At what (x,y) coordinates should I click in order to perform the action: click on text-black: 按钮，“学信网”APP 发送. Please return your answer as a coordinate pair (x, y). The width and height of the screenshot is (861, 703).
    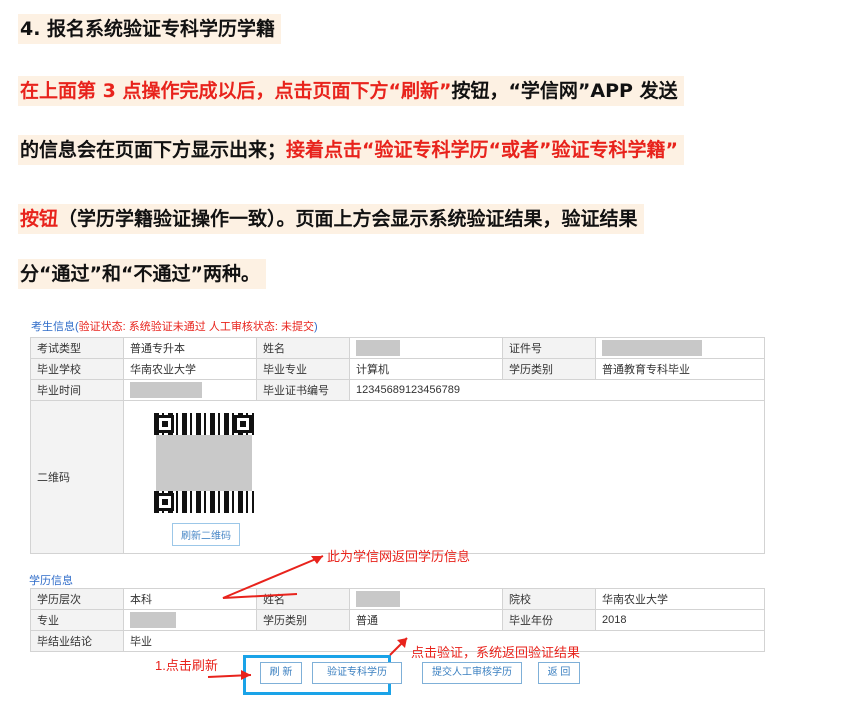
    Looking at the image, I should click on (564, 91).